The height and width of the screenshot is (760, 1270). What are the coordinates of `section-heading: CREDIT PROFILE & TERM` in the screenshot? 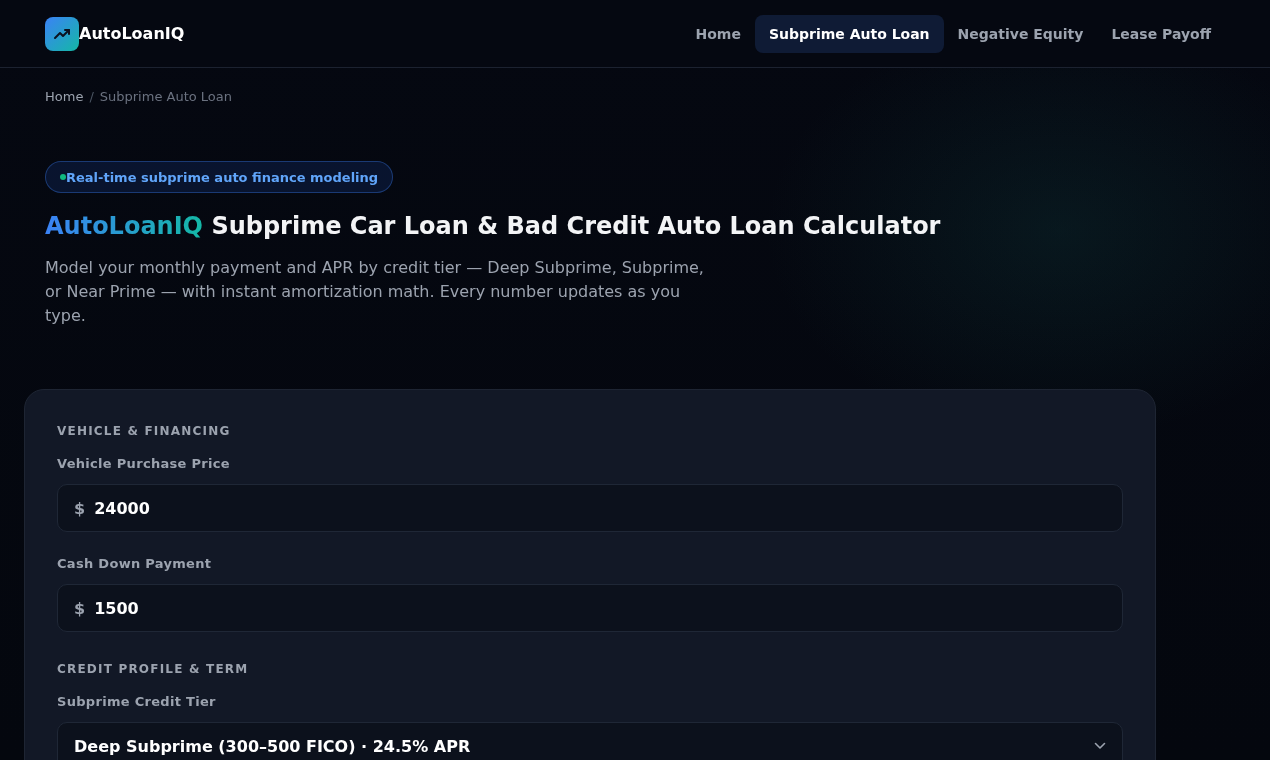 It's located at (153, 669).